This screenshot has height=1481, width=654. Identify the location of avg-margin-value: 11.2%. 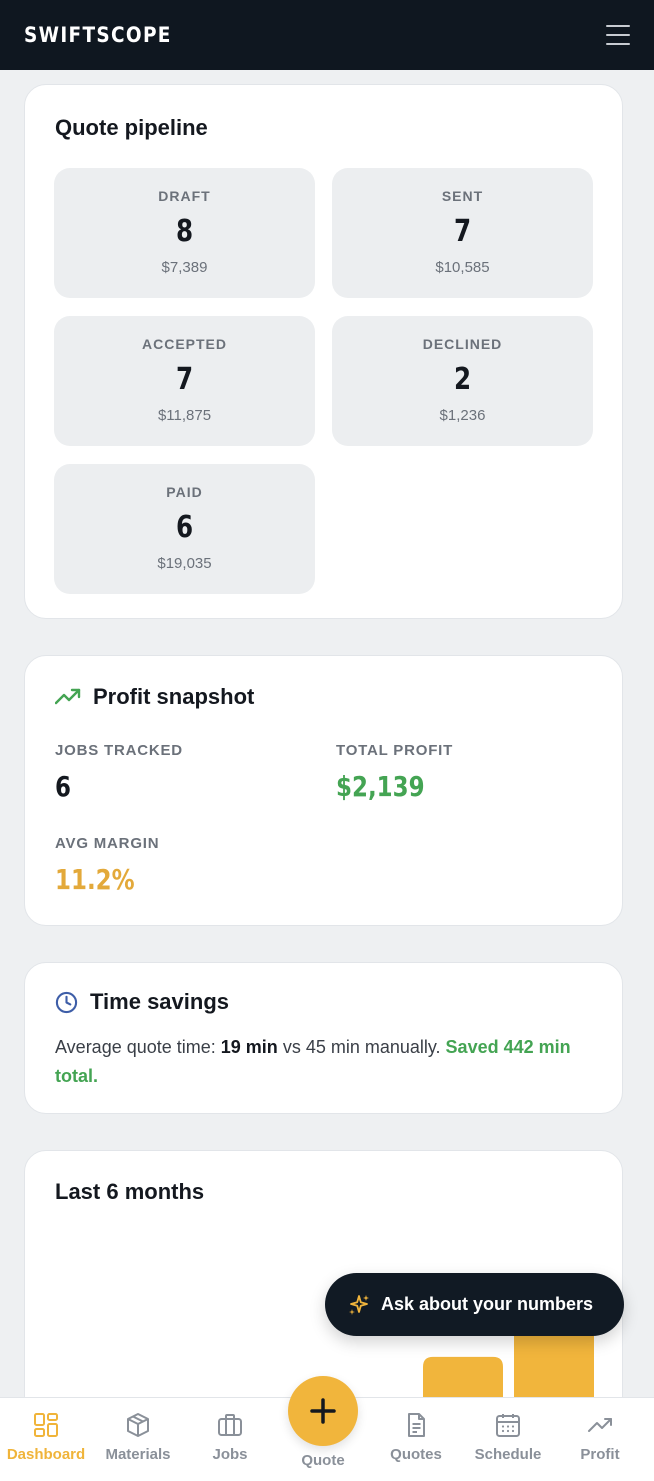
(95, 879).